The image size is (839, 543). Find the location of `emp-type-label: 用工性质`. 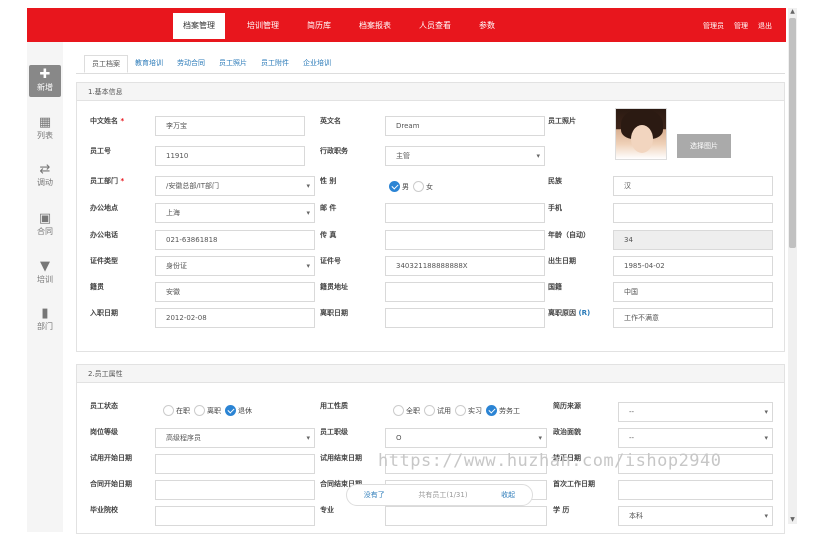

emp-type-label: 用工性质 is located at coordinates (334, 406).